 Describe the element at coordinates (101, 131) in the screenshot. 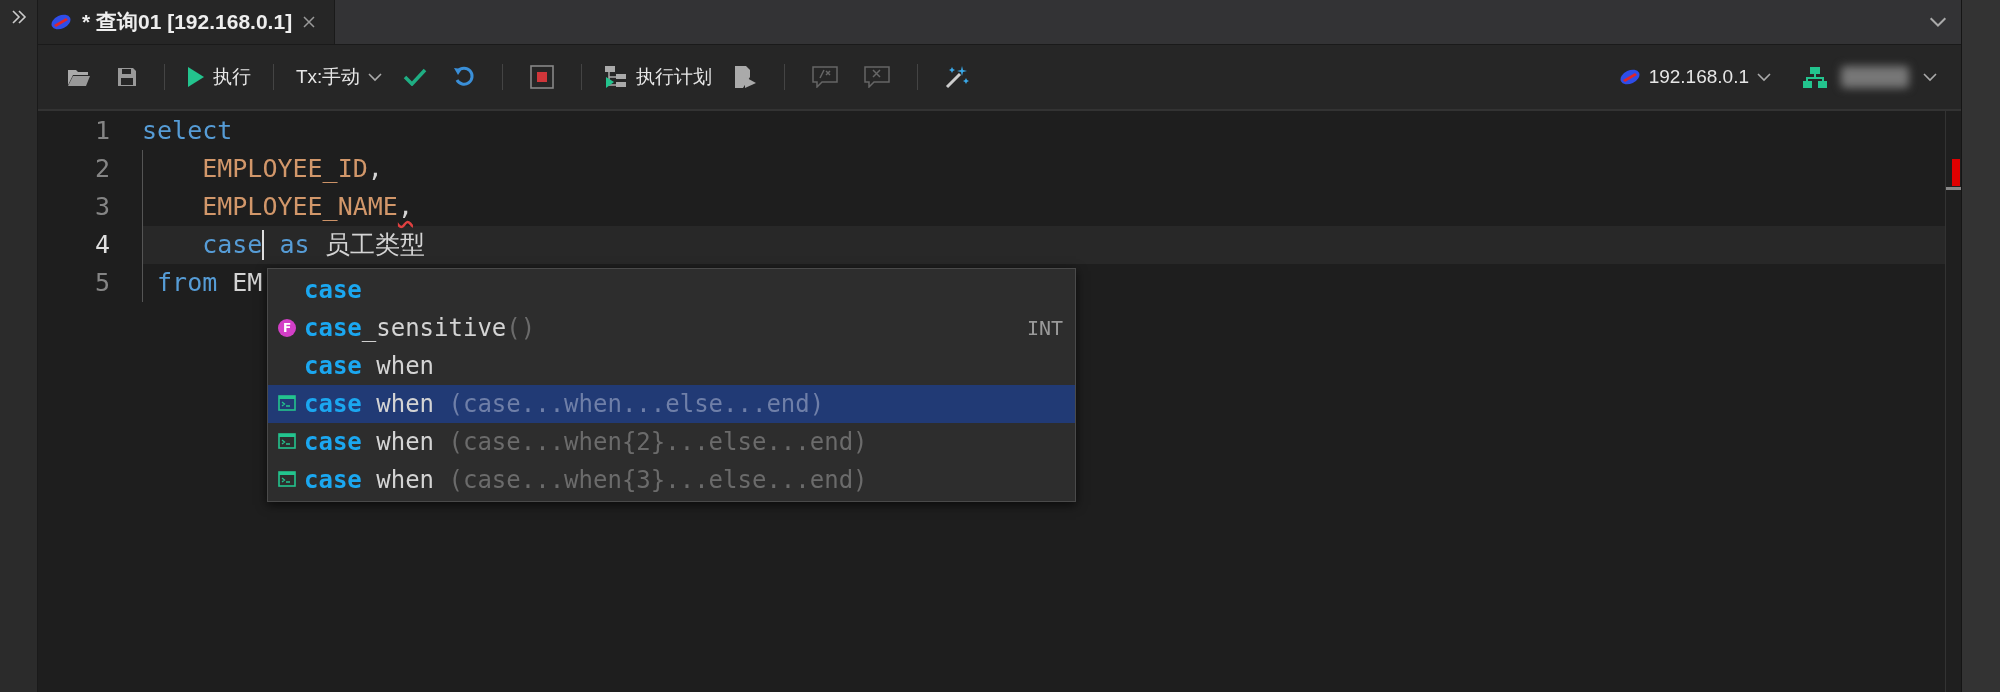

I see `line-number: 1` at that location.